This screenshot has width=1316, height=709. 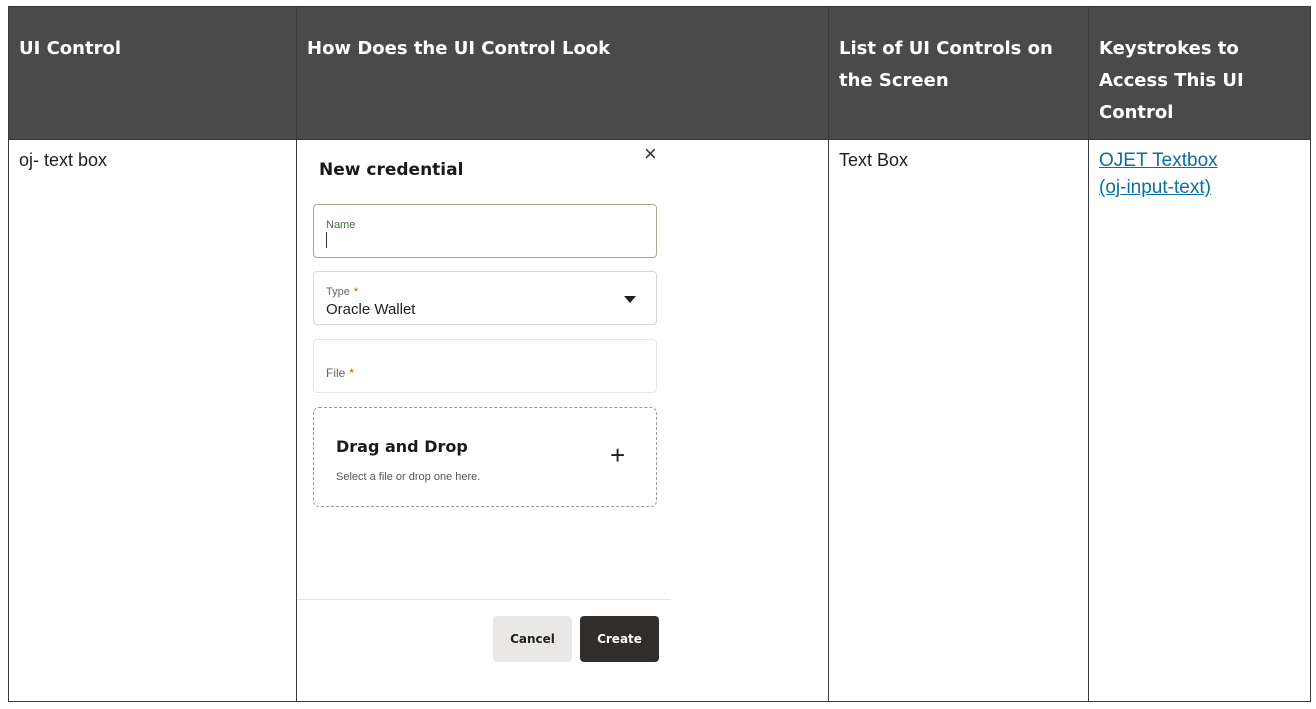 What do you see at coordinates (485, 298) in the screenshot?
I see `type-select: Type * Oracle Wallet` at bounding box center [485, 298].